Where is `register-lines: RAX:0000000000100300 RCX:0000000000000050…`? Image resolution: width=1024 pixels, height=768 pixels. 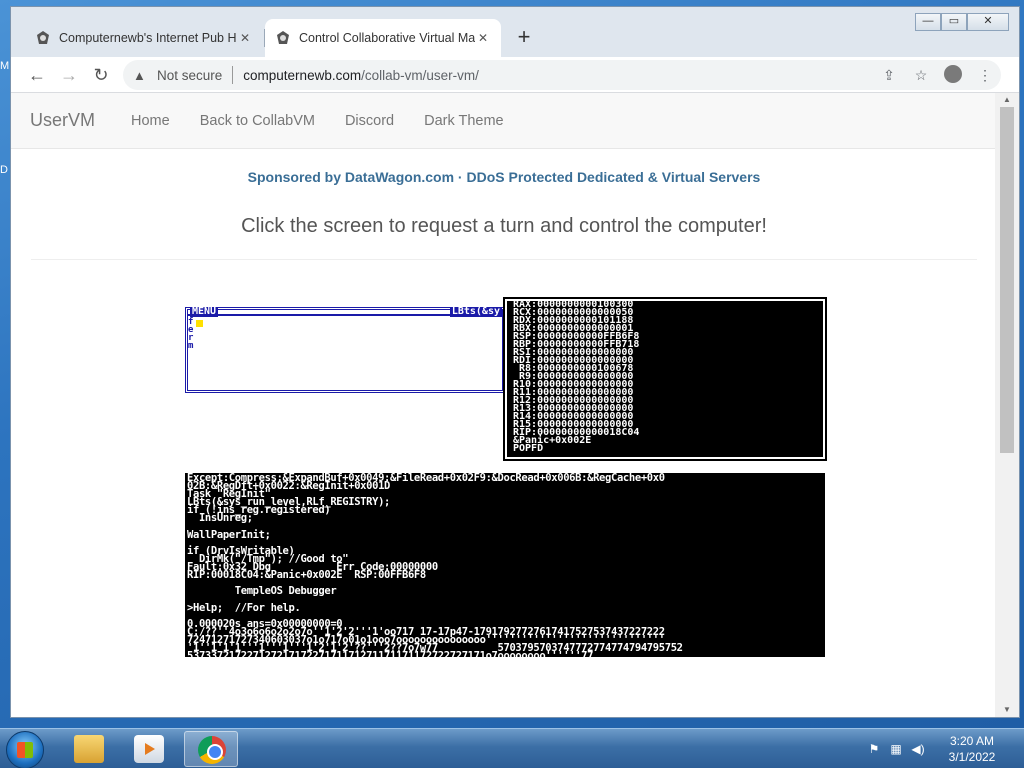
register-lines: RAX:0000000000100300 RCX:0000000000000050… is located at coordinates (576, 377).